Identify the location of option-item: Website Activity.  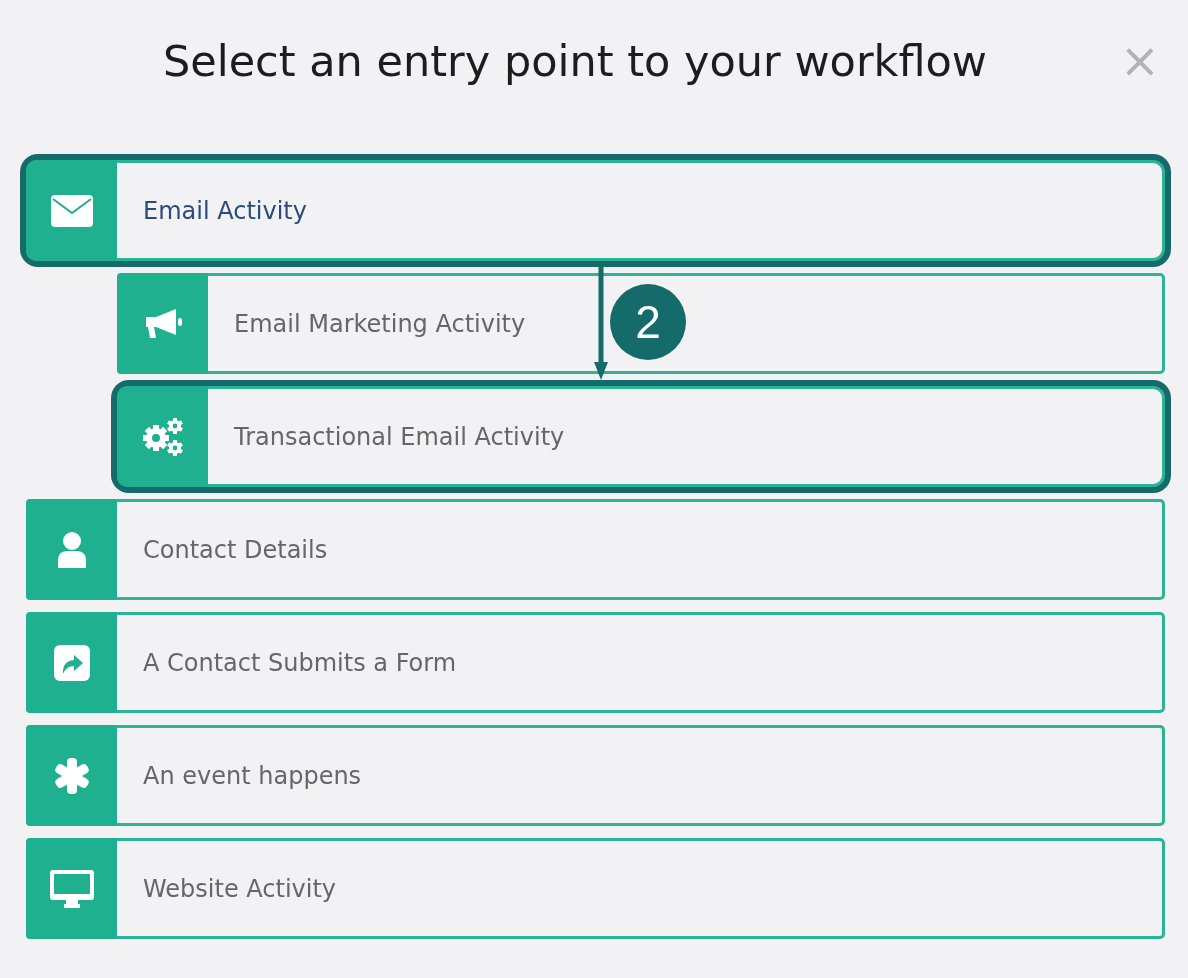
(595, 888).